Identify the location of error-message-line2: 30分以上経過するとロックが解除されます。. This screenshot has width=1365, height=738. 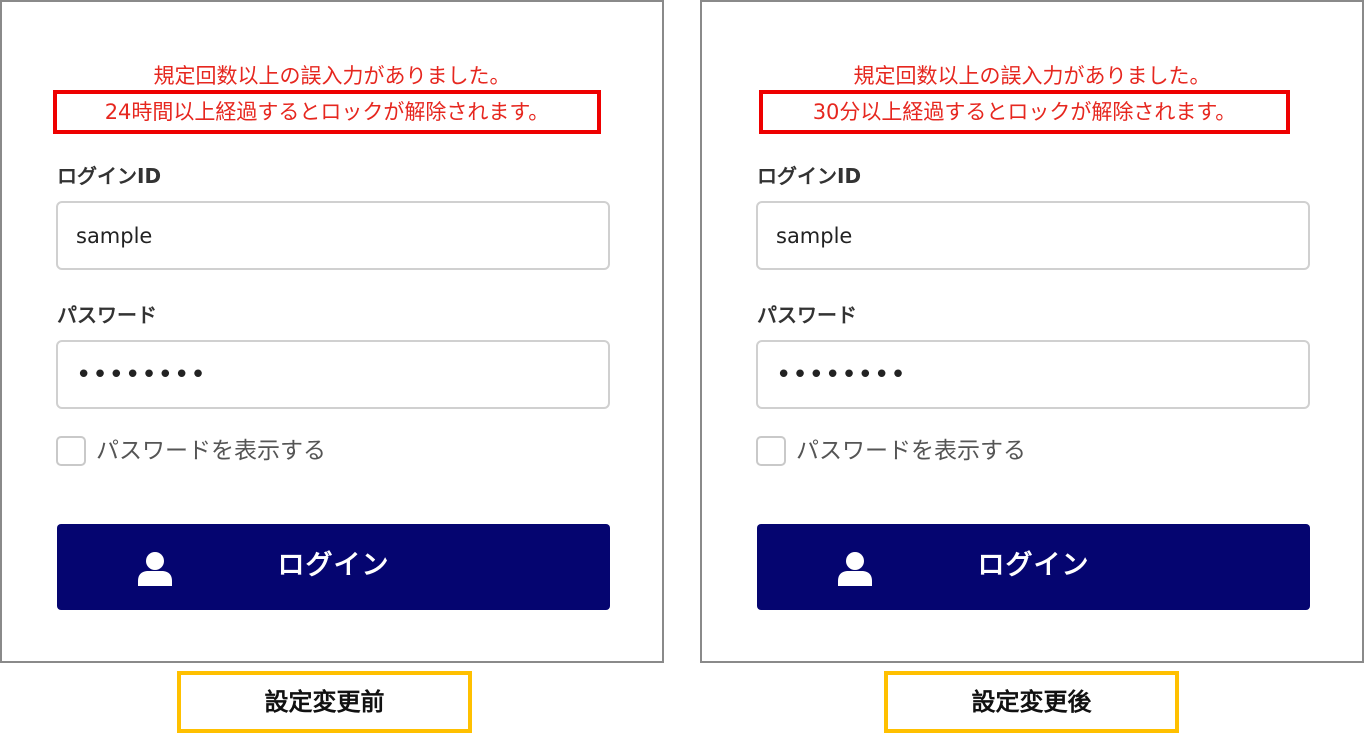
(1024, 112).